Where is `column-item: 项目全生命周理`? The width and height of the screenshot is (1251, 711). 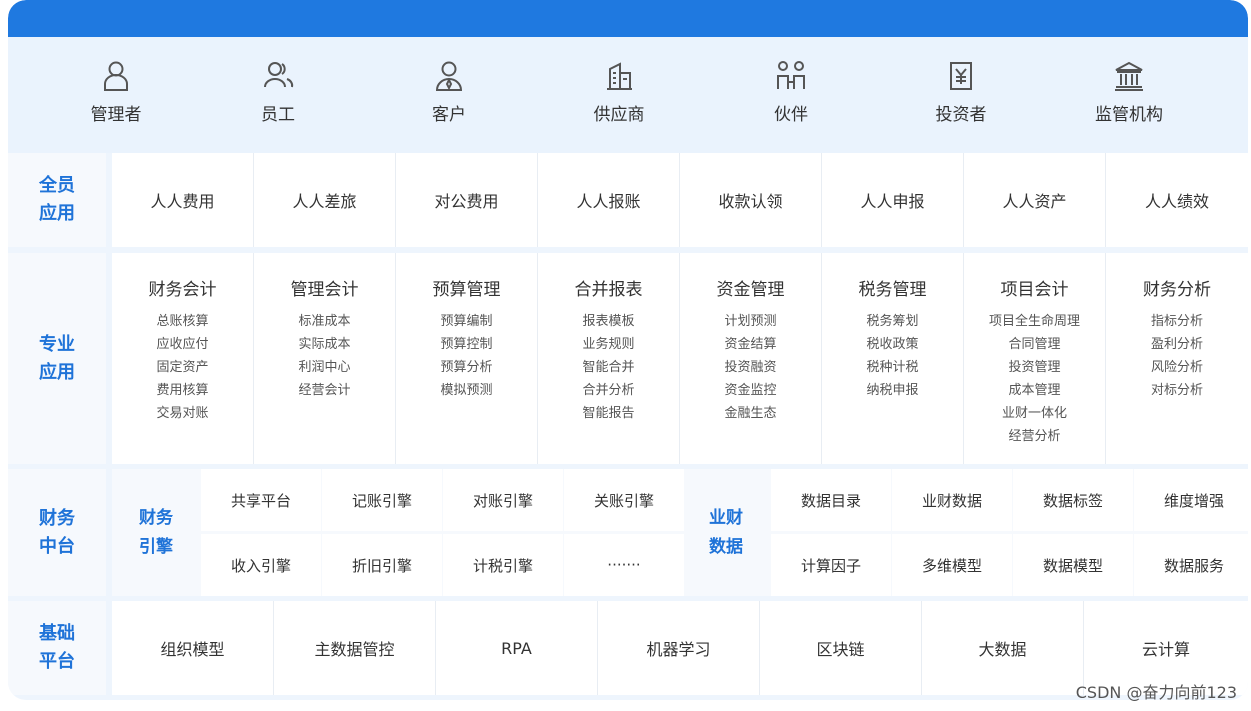 column-item: 项目全生命周理 is located at coordinates (1034, 321).